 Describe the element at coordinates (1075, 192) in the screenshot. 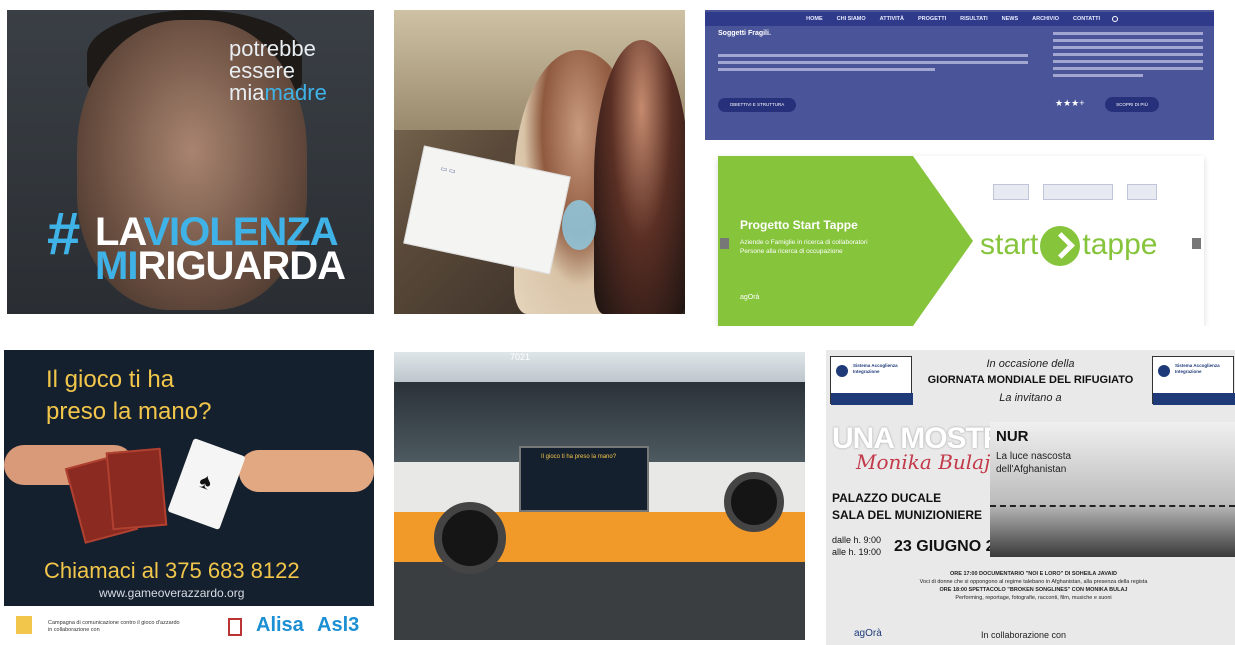

I see `partner-logos` at that location.